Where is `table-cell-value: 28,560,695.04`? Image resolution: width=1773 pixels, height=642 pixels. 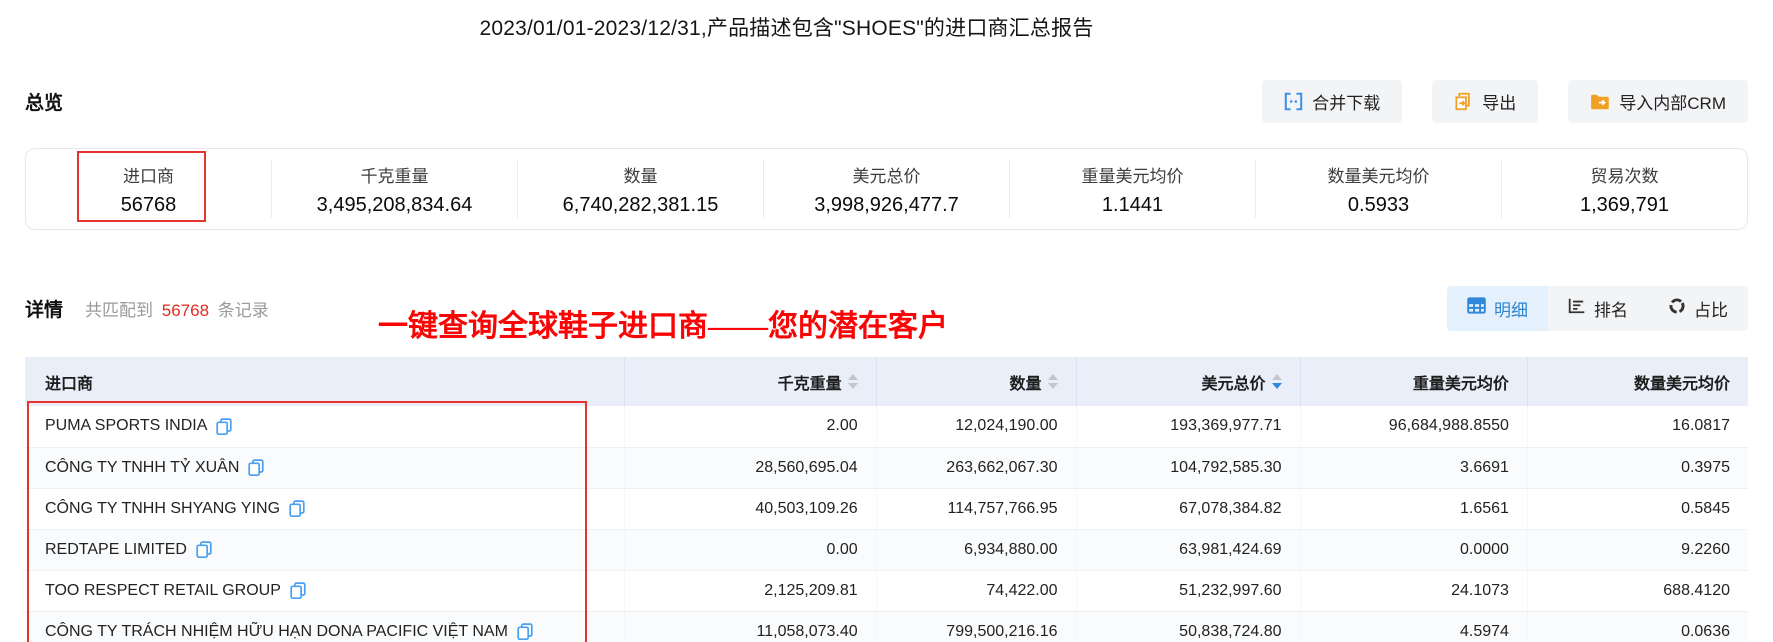 table-cell-value: 28,560,695.04 is located at coordinates (750, 468).